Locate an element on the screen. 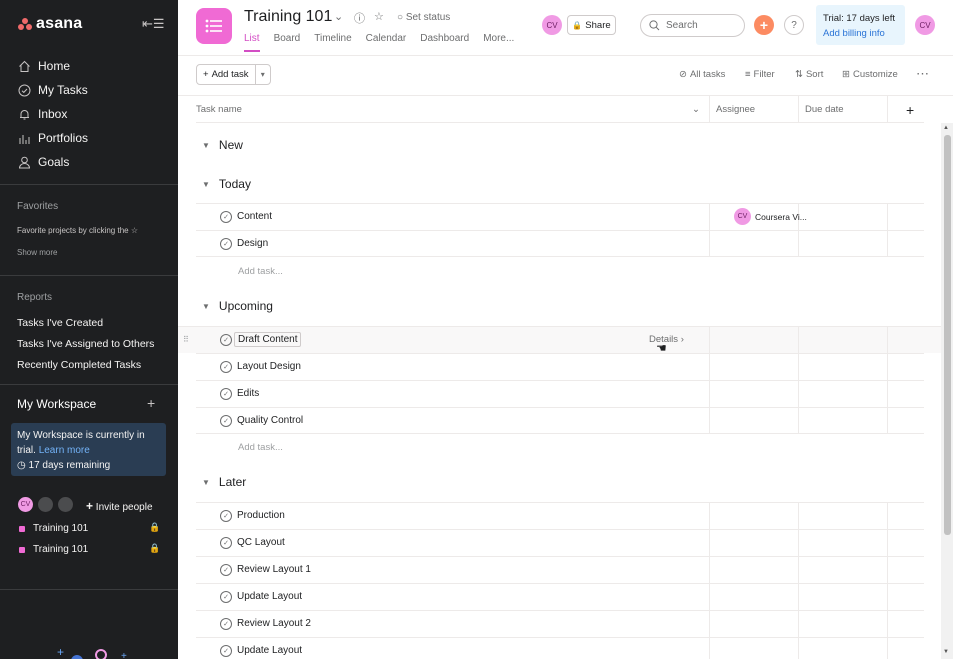  table-row: ✓ Review Layout 2 is located at coordinates (560, 623).